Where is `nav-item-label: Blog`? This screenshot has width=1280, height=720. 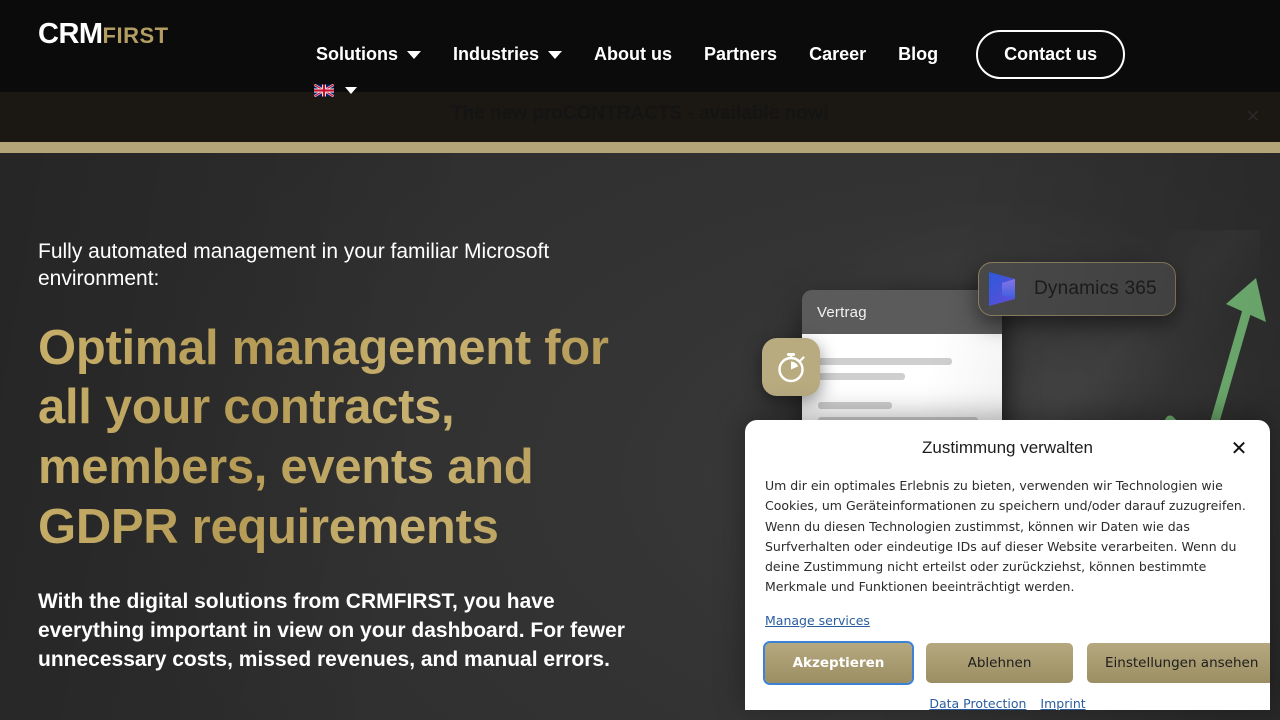 nav-item-label: Blog is located at coordinates (918, 54).